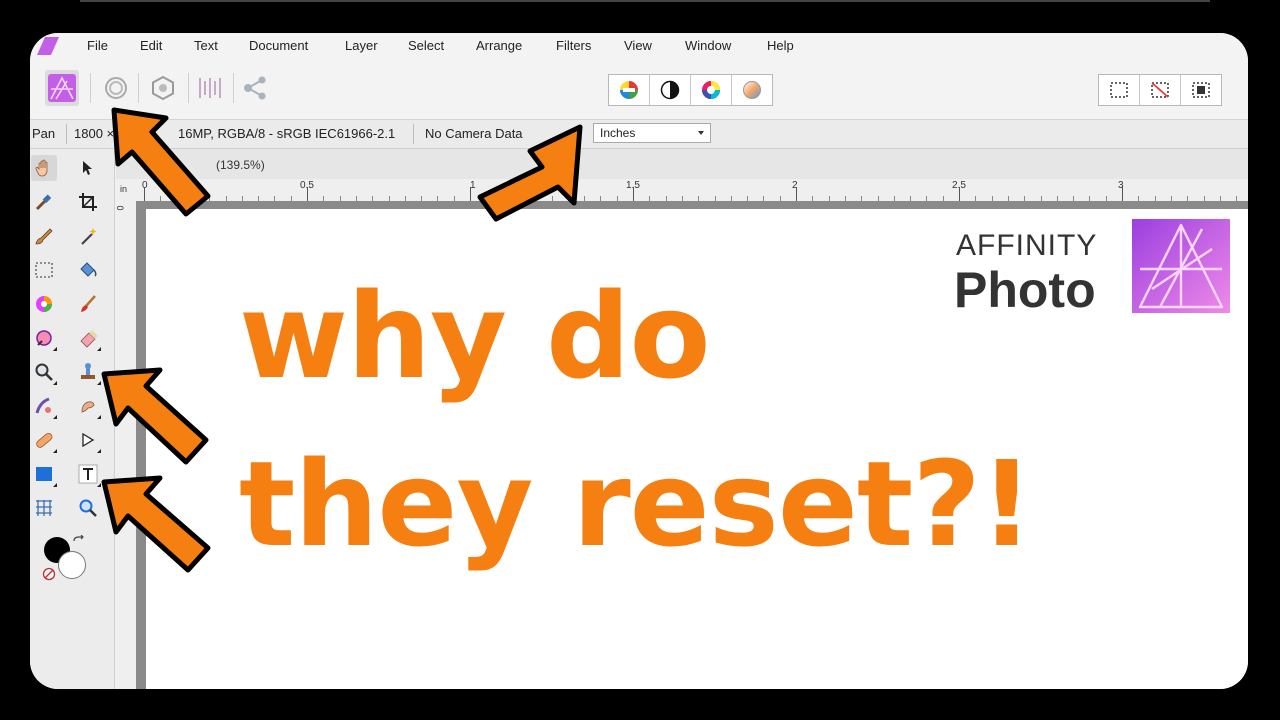 The height and width of the screenshot is (720, 1280). What do you see at coordinates (88, 168) in the screenshot?
I see `move-tool` at bounding box center [88, 168].